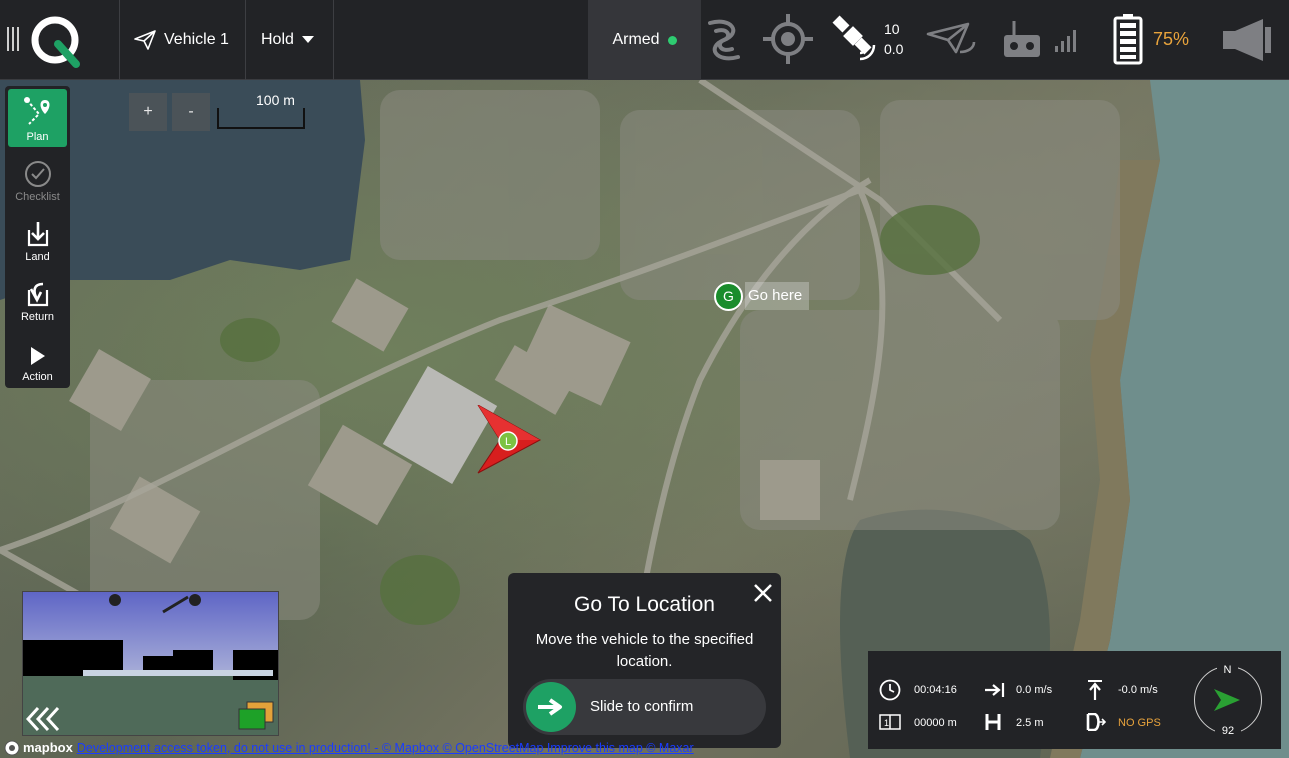  What do you see at coordinates (275, 100) in the screenshot?
I see `map-scale-label: 100 m` at bounding box center [275, 100].